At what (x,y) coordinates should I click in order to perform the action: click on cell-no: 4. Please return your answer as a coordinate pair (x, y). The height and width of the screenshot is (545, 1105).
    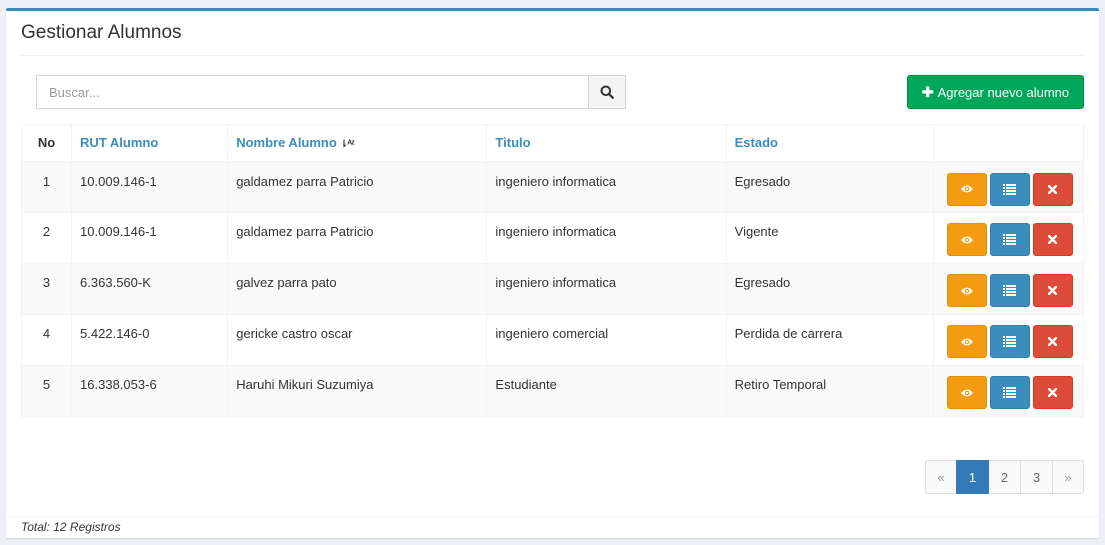
    Looking at the image, I should click on (46, 340).